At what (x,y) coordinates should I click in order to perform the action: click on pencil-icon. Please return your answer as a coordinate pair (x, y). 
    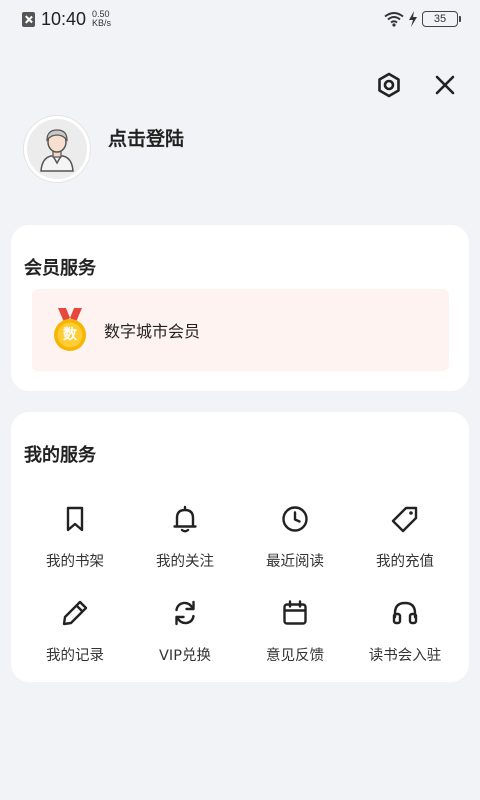
    Looking at the image, I should click on (75, 613).